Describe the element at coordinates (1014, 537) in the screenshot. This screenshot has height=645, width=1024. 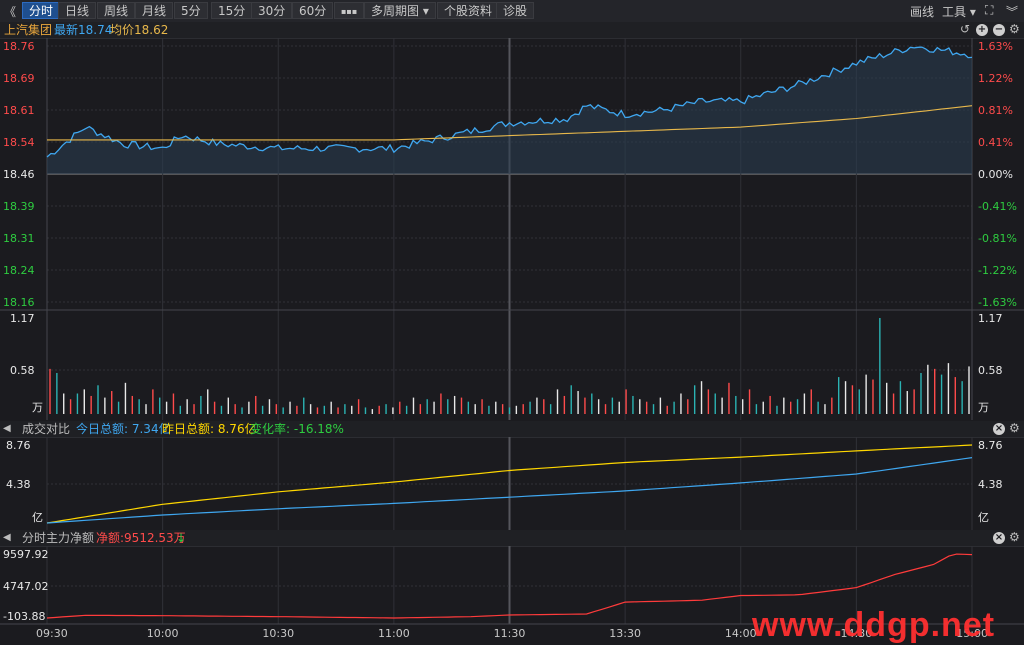
I see `flow-settings-icon: ⚙` at that location.